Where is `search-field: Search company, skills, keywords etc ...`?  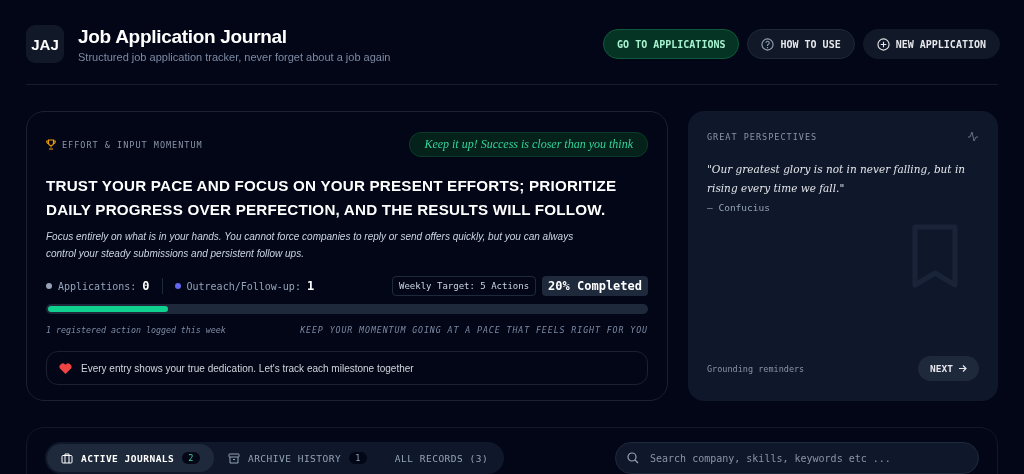
search-field: Search company, skills, keywords etc ... is located at coordinates (797, 458).